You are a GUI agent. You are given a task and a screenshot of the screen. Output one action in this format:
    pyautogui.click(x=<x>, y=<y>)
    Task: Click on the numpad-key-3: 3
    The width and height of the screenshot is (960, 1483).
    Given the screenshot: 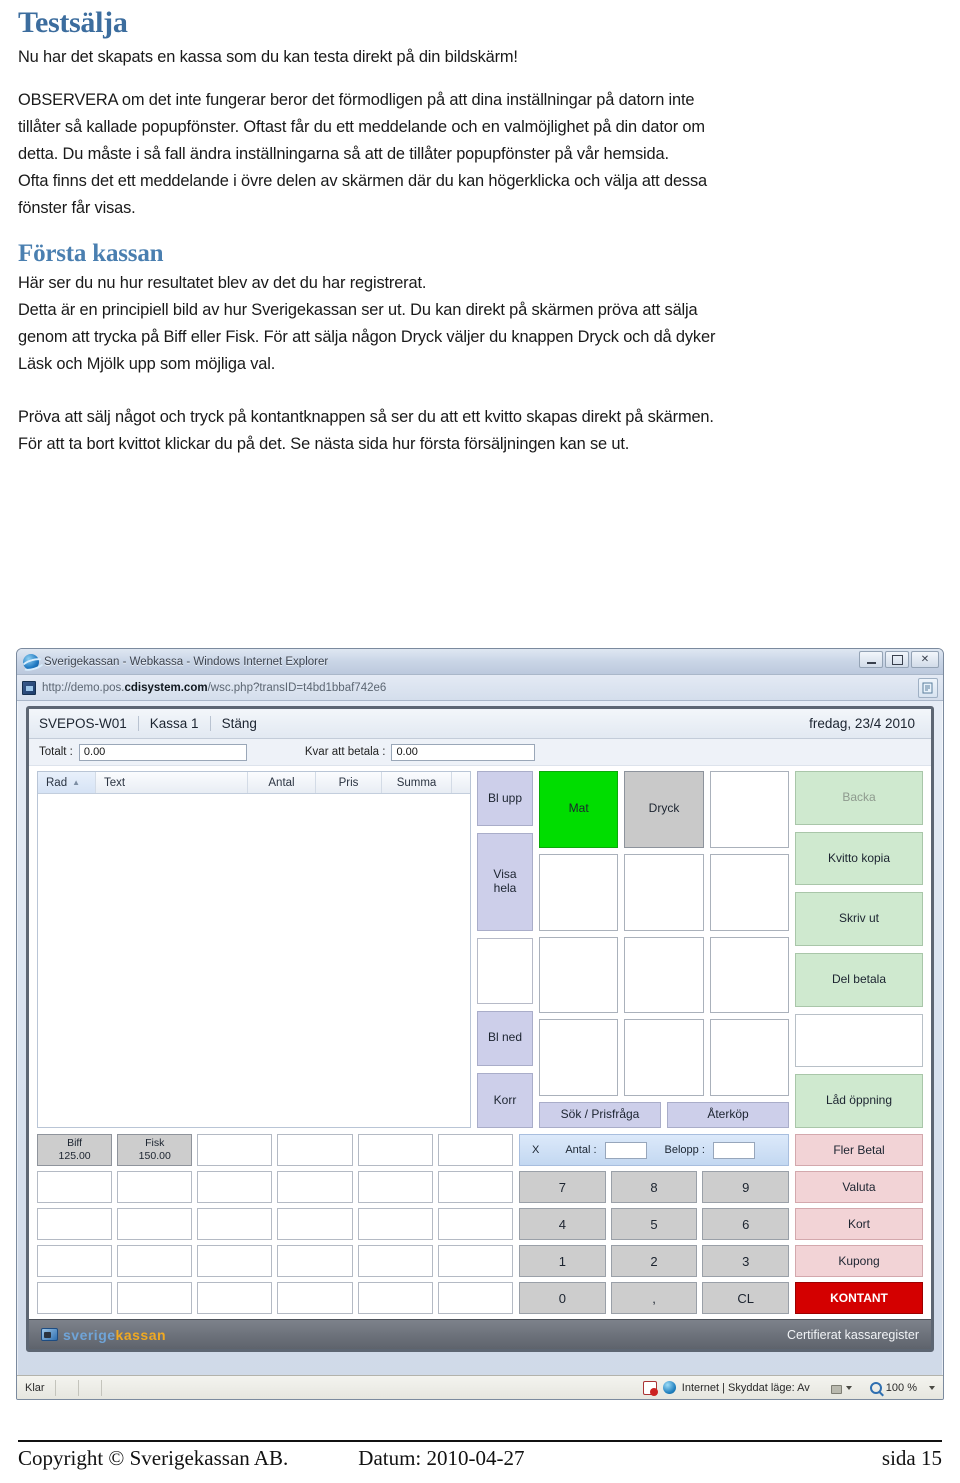 What is the action you would take?
    pyautogui.click(x=746, y=1261)
    